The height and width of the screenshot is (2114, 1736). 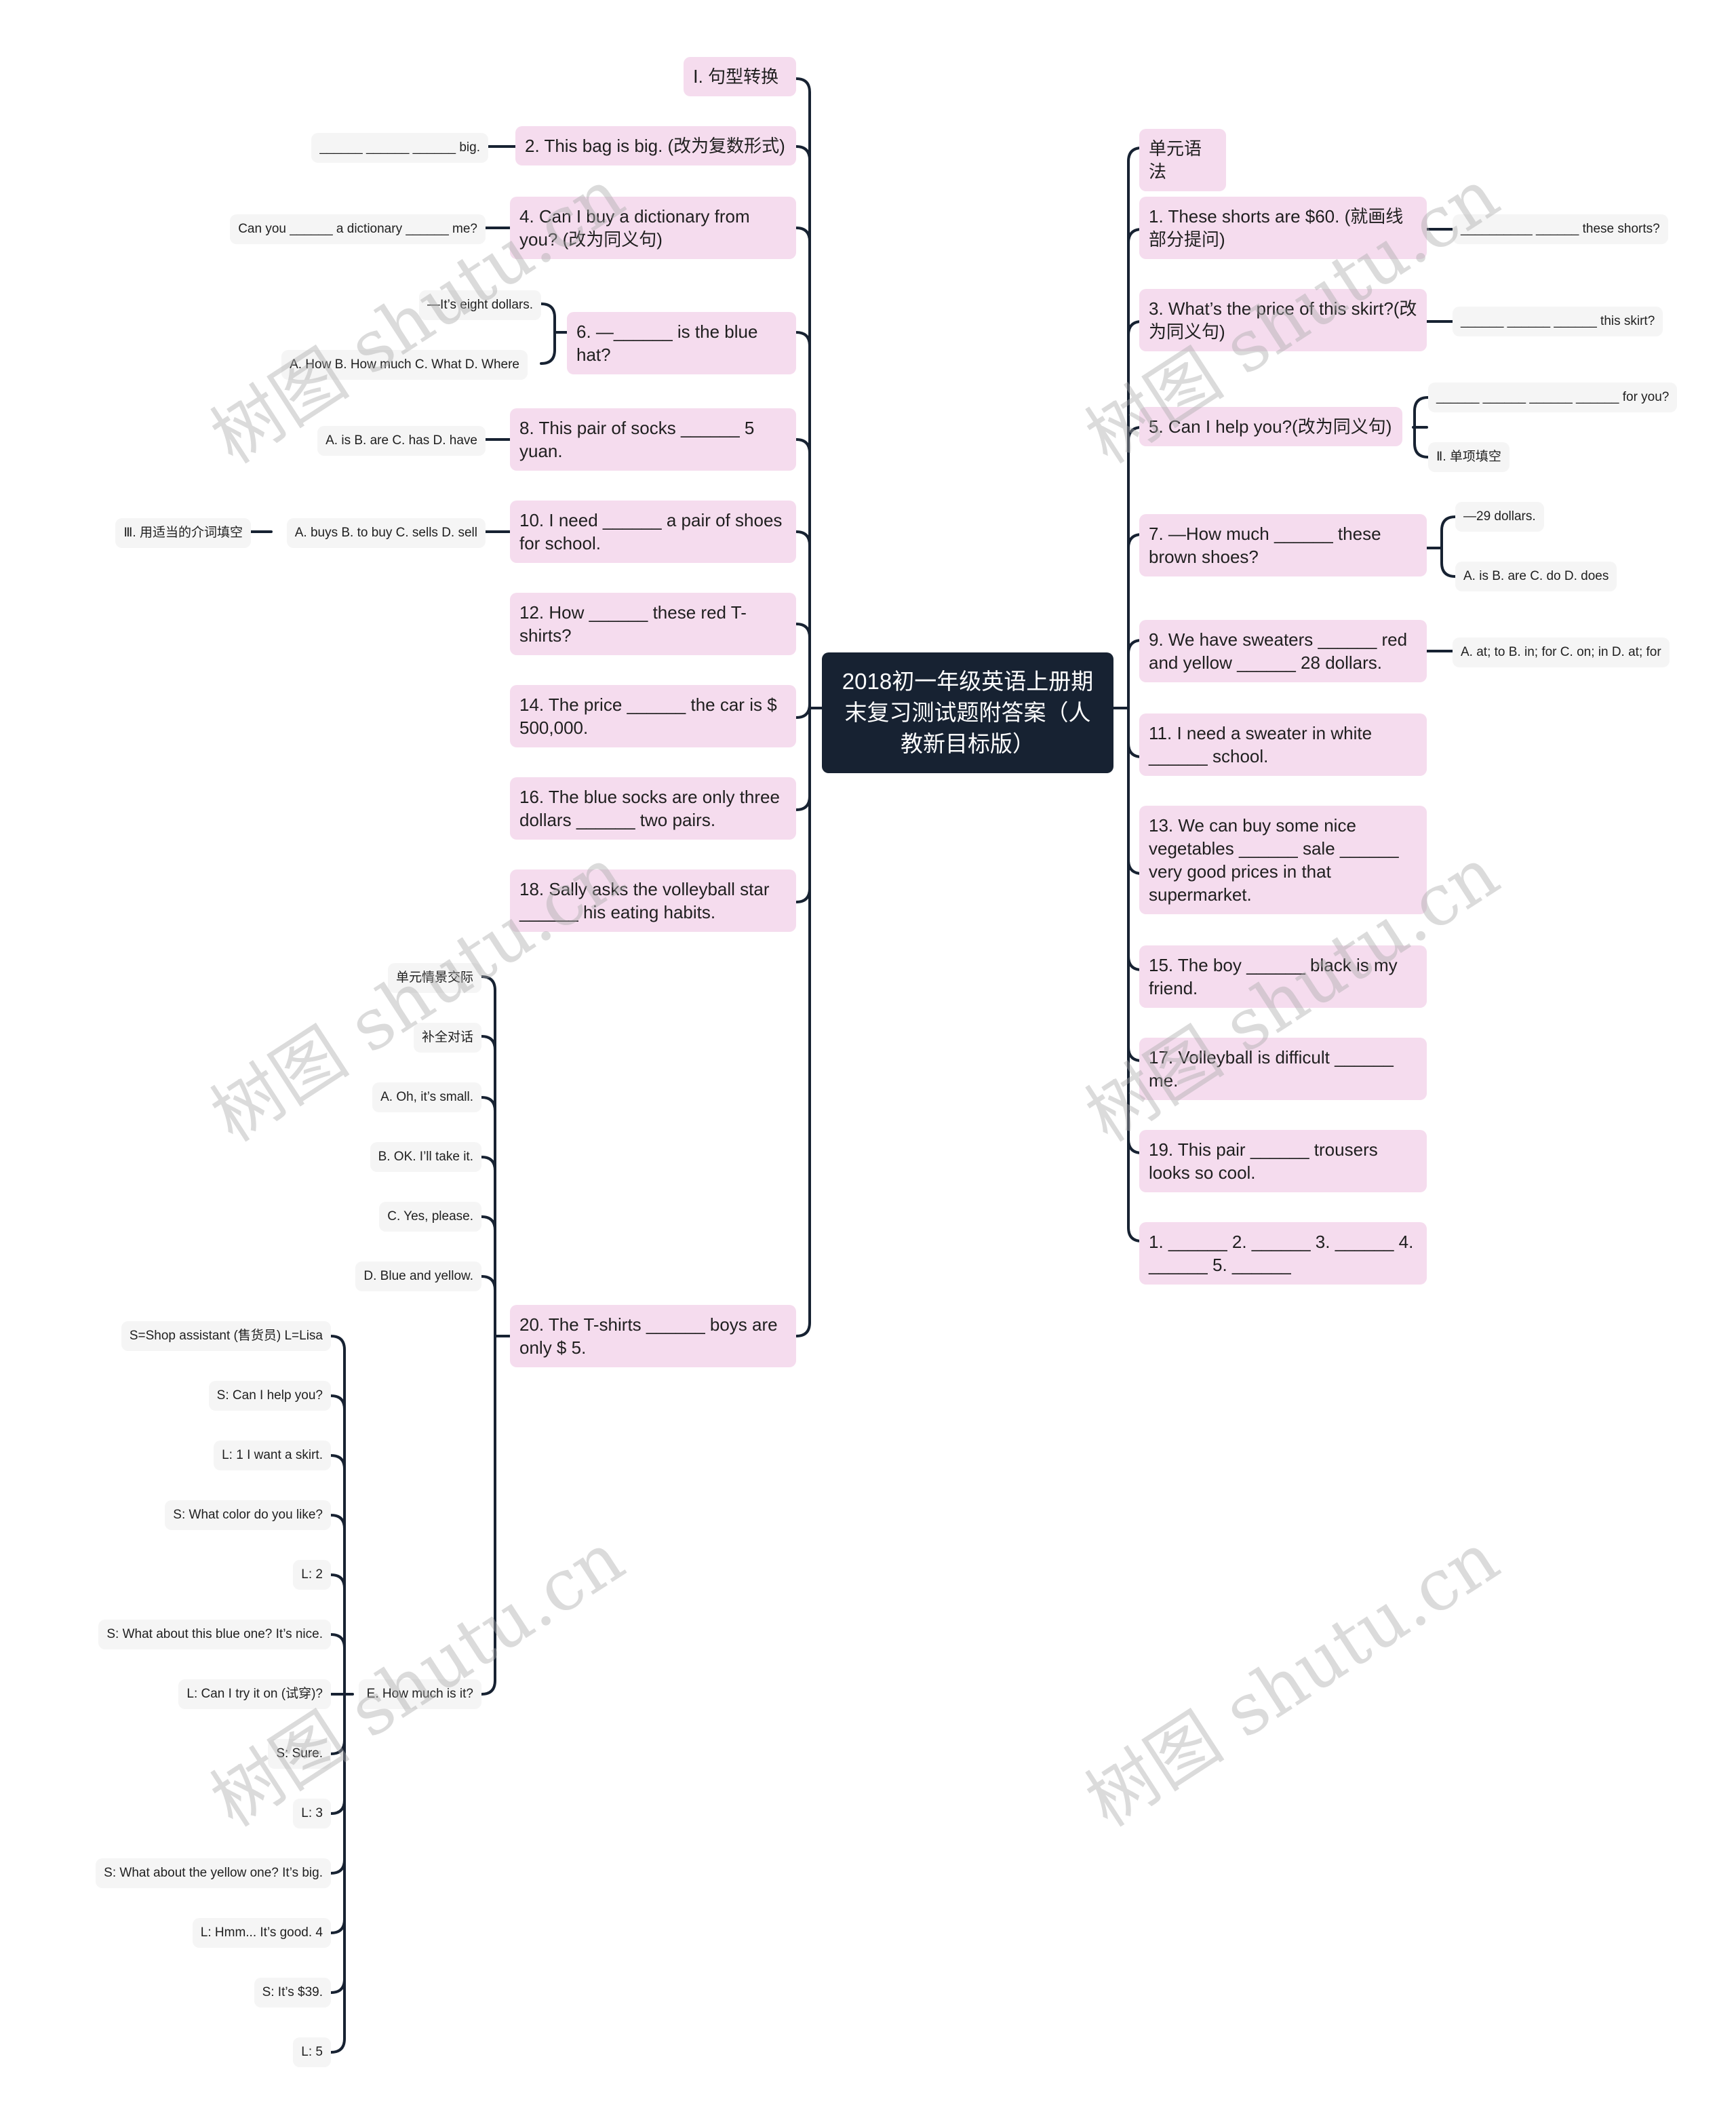 I want to click on left-node-q6: 6. —______ is the blue hat?, so click(x=681, y=343).